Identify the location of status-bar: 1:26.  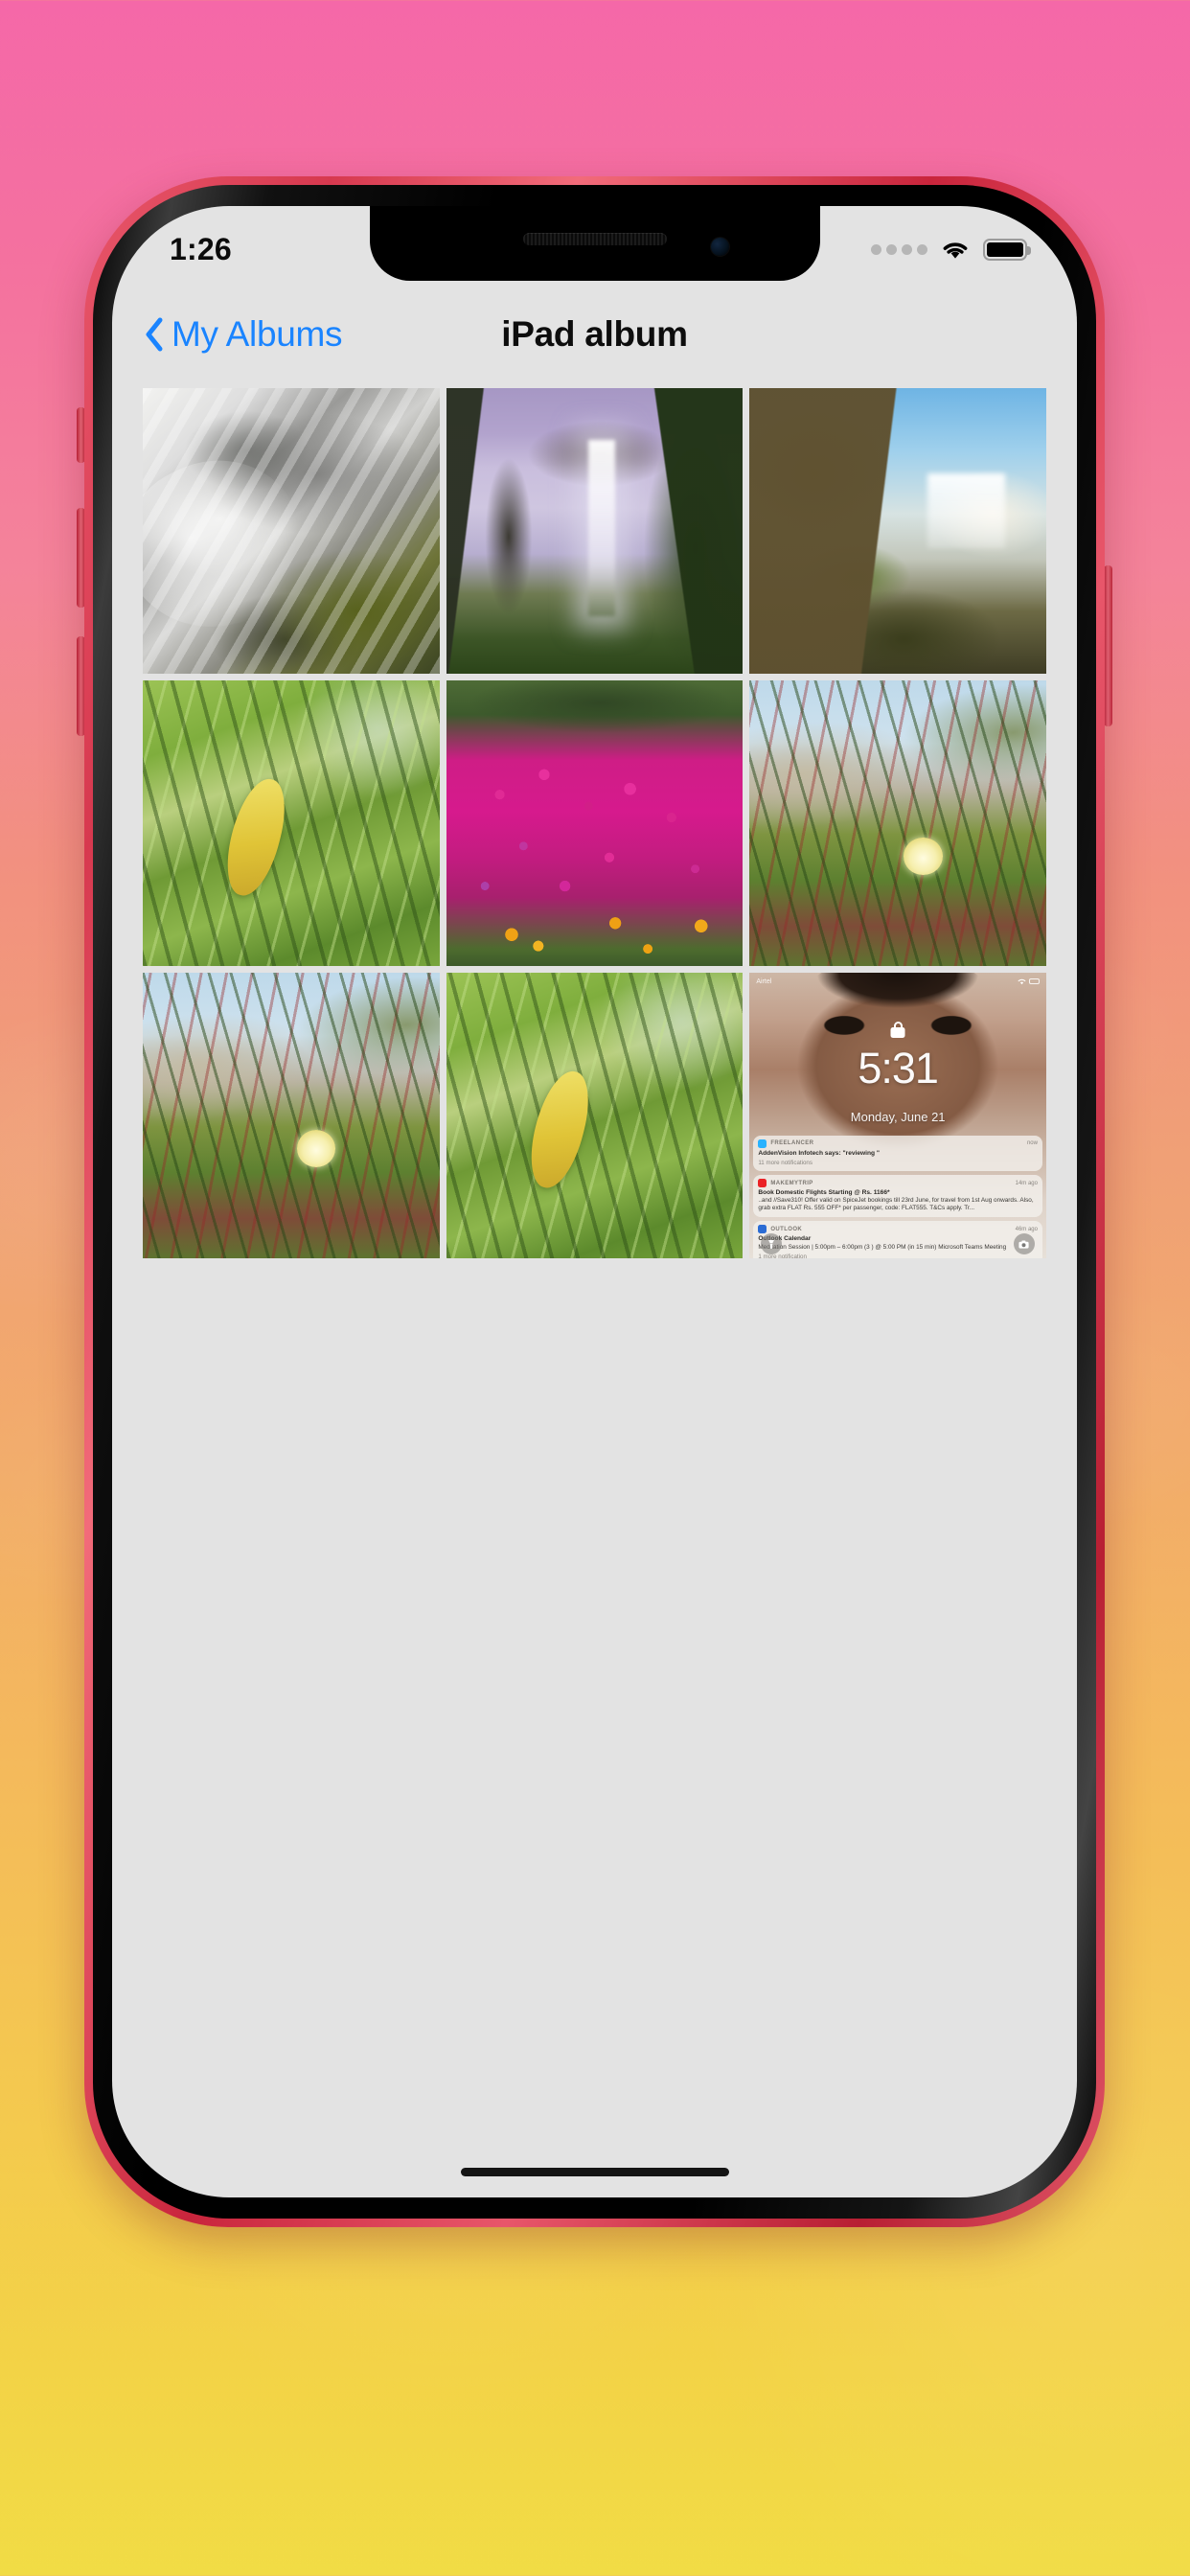
(594, 243).